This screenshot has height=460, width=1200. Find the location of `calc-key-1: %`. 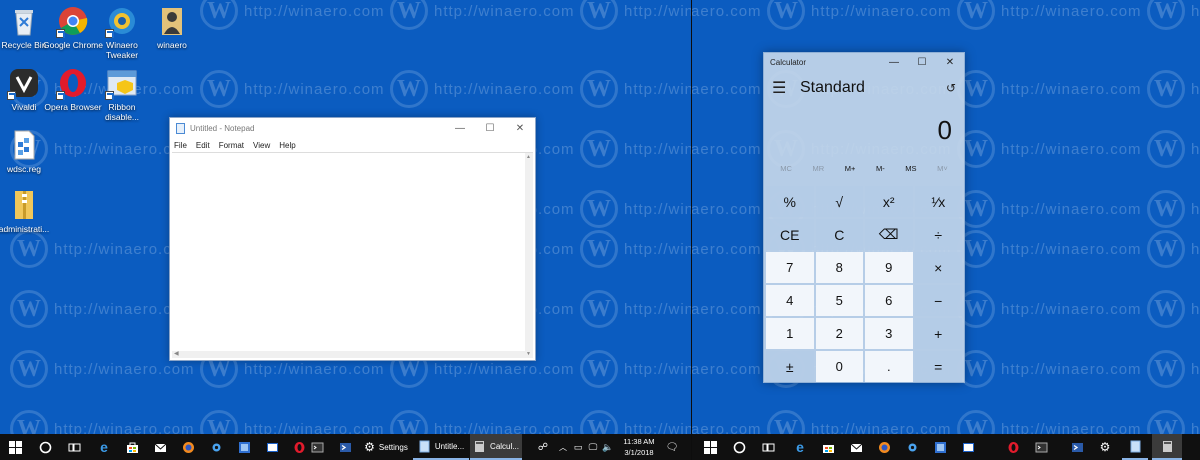

calc-key-1: % is located at coordinates (790, 201).